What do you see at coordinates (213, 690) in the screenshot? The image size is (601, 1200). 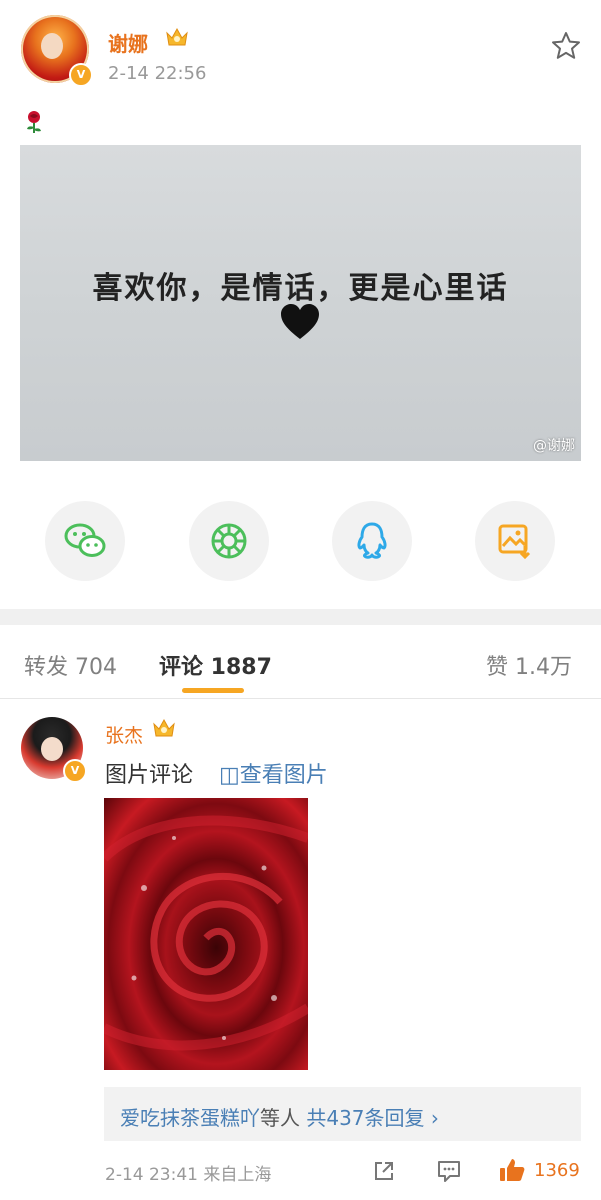 I see `active-tab-indicator` at bounding box center [213, 690].